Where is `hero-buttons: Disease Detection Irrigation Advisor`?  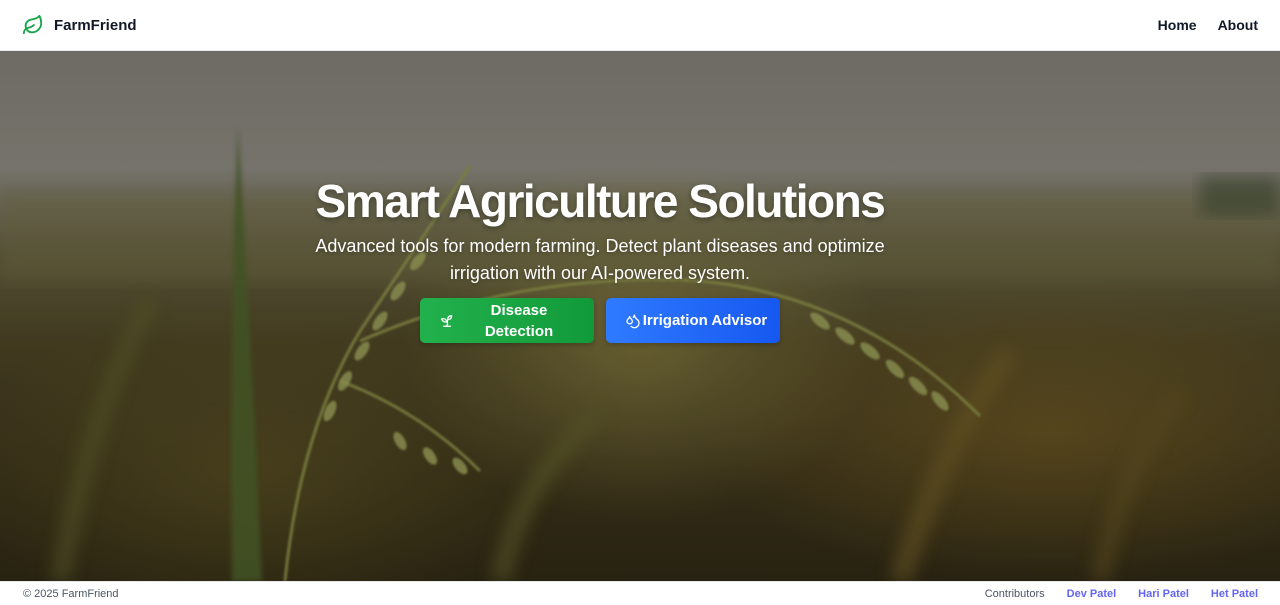
hero-buttons: Disease Detection Irrigation Advisor is located at coordinates (600, 320).